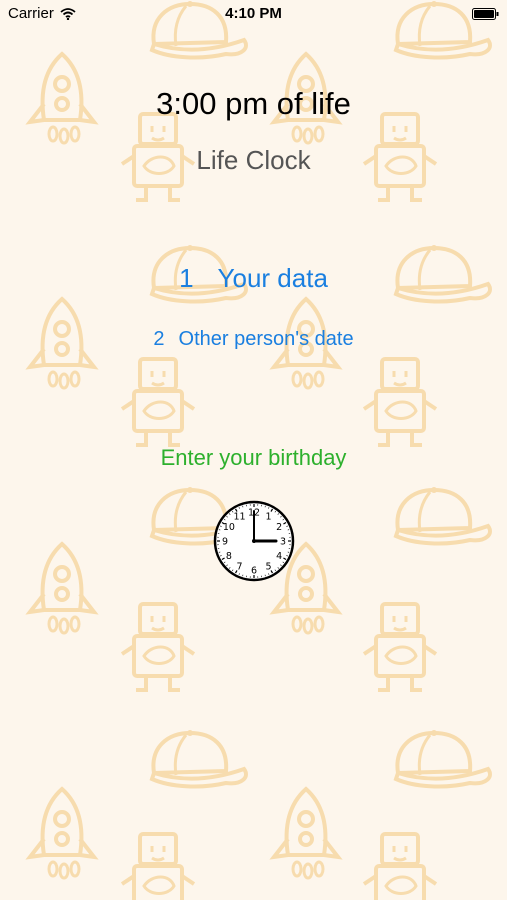 The image size is (507, 900). What do you see at coordinates (268, 516) in the screenshot?
I see `clock-numeral: 1` at bounding box center [268, 516].